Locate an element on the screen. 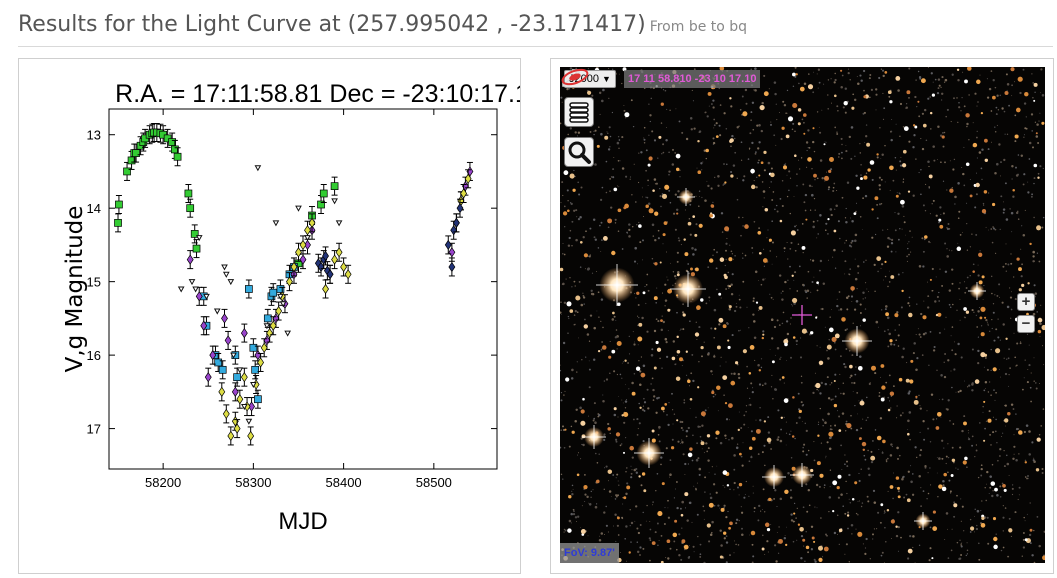  layers-button is located at coordinates (579, 112).